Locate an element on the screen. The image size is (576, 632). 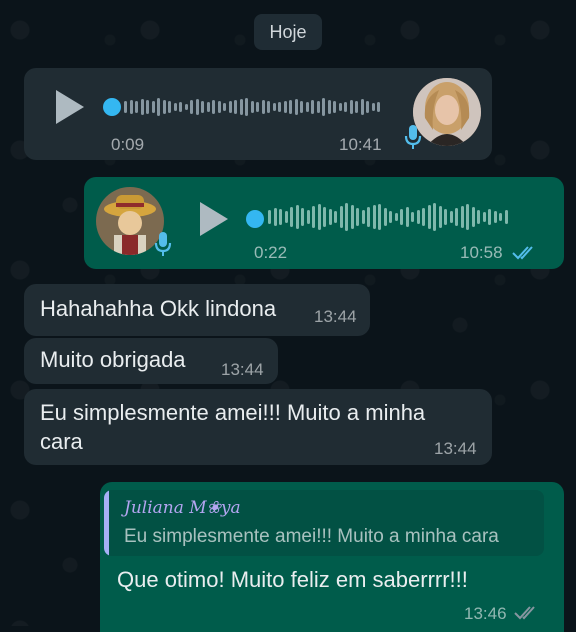
date-separator: Hoje is located at coordinates (288, 32).